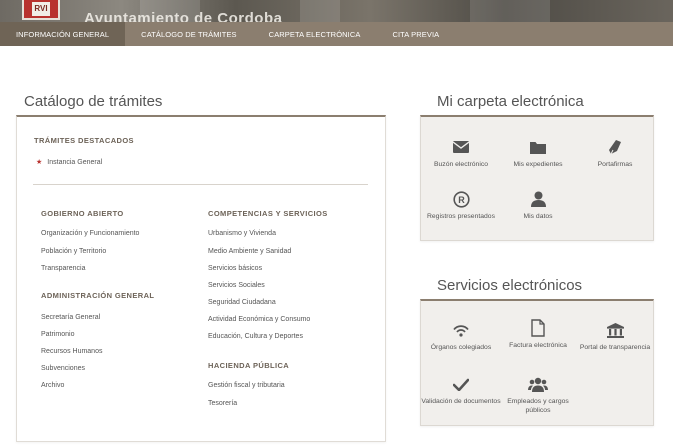 The height and width of the screenshot is (445, 673). What do you see at coordinates (255, 336) in the screenshot?
I see `link-educacion: Educación, Cultura y Deportes` at bounding box center [255, 336].